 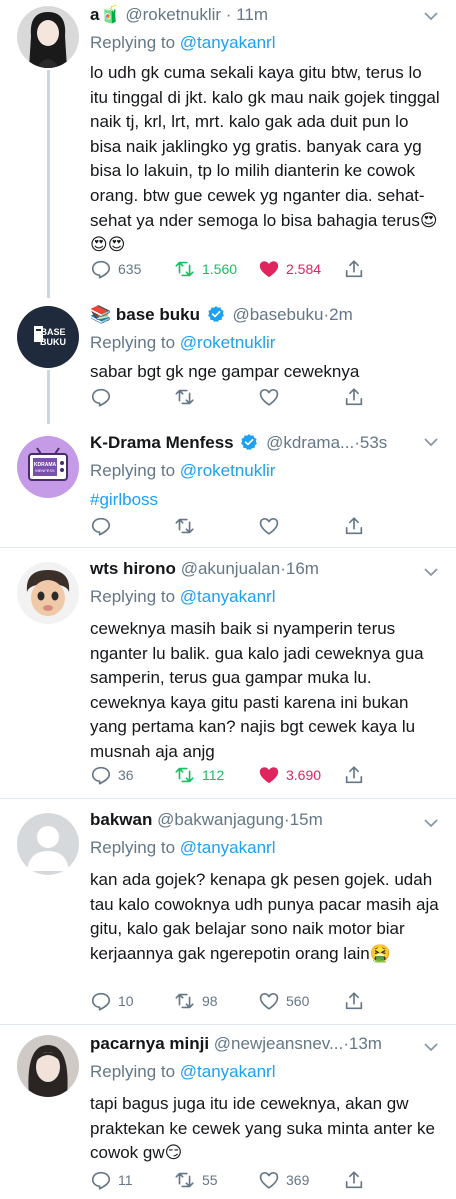 I want to click on timestamp: 11m, so click(x=252, y=14).